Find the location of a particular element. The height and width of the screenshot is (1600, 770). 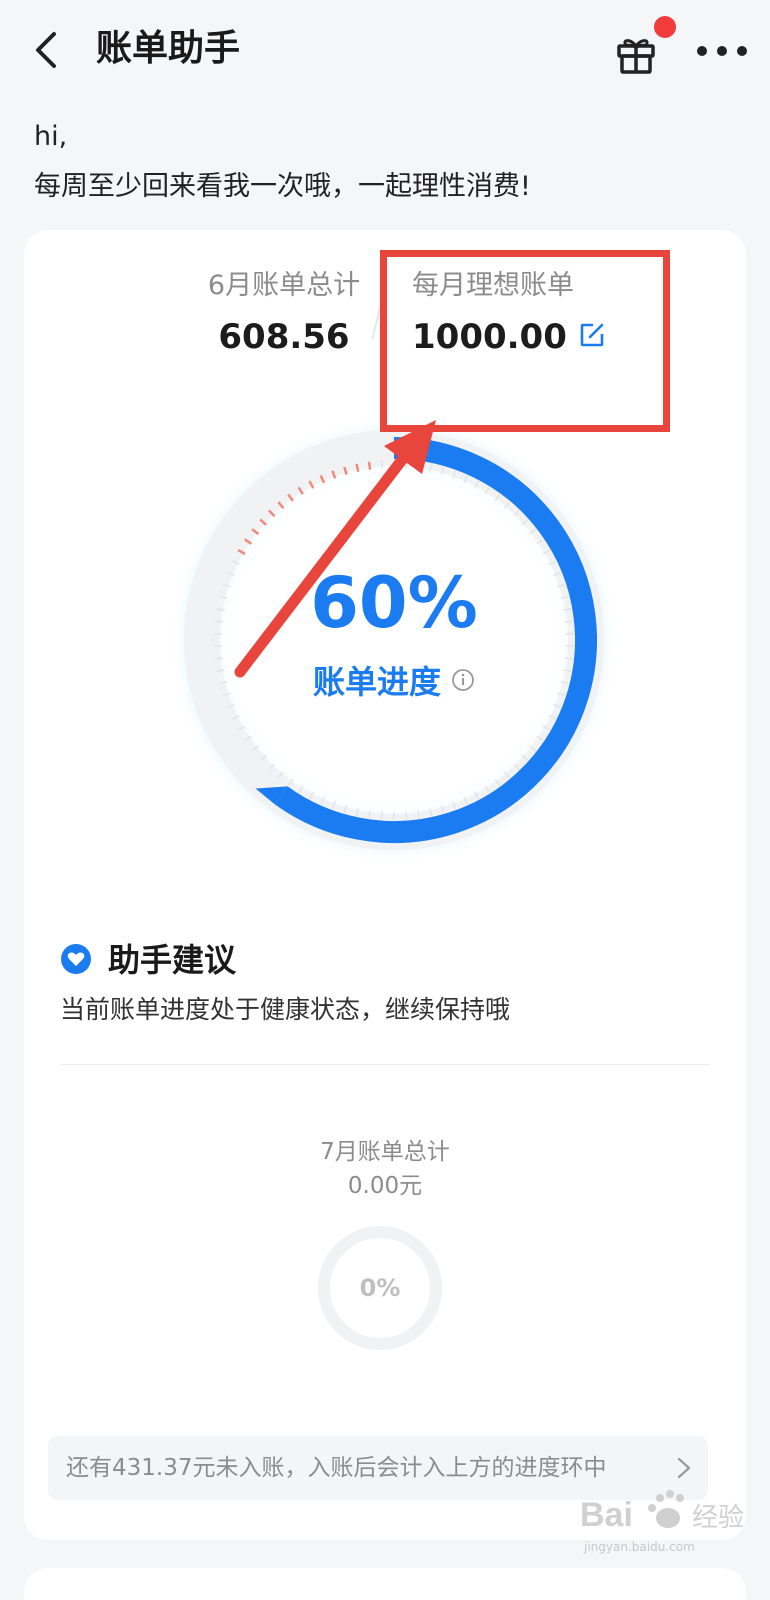

unposted-notice-text: 还有431.37元未入账，入账后会计入上方的进度环中 is located at coordinates (336, 1468).